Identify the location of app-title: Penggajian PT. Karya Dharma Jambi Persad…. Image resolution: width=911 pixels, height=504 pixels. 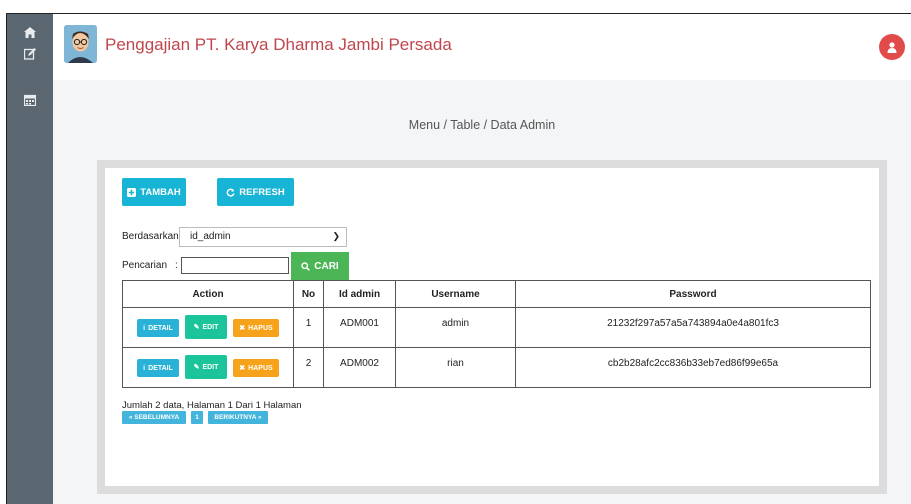
(278, 44).